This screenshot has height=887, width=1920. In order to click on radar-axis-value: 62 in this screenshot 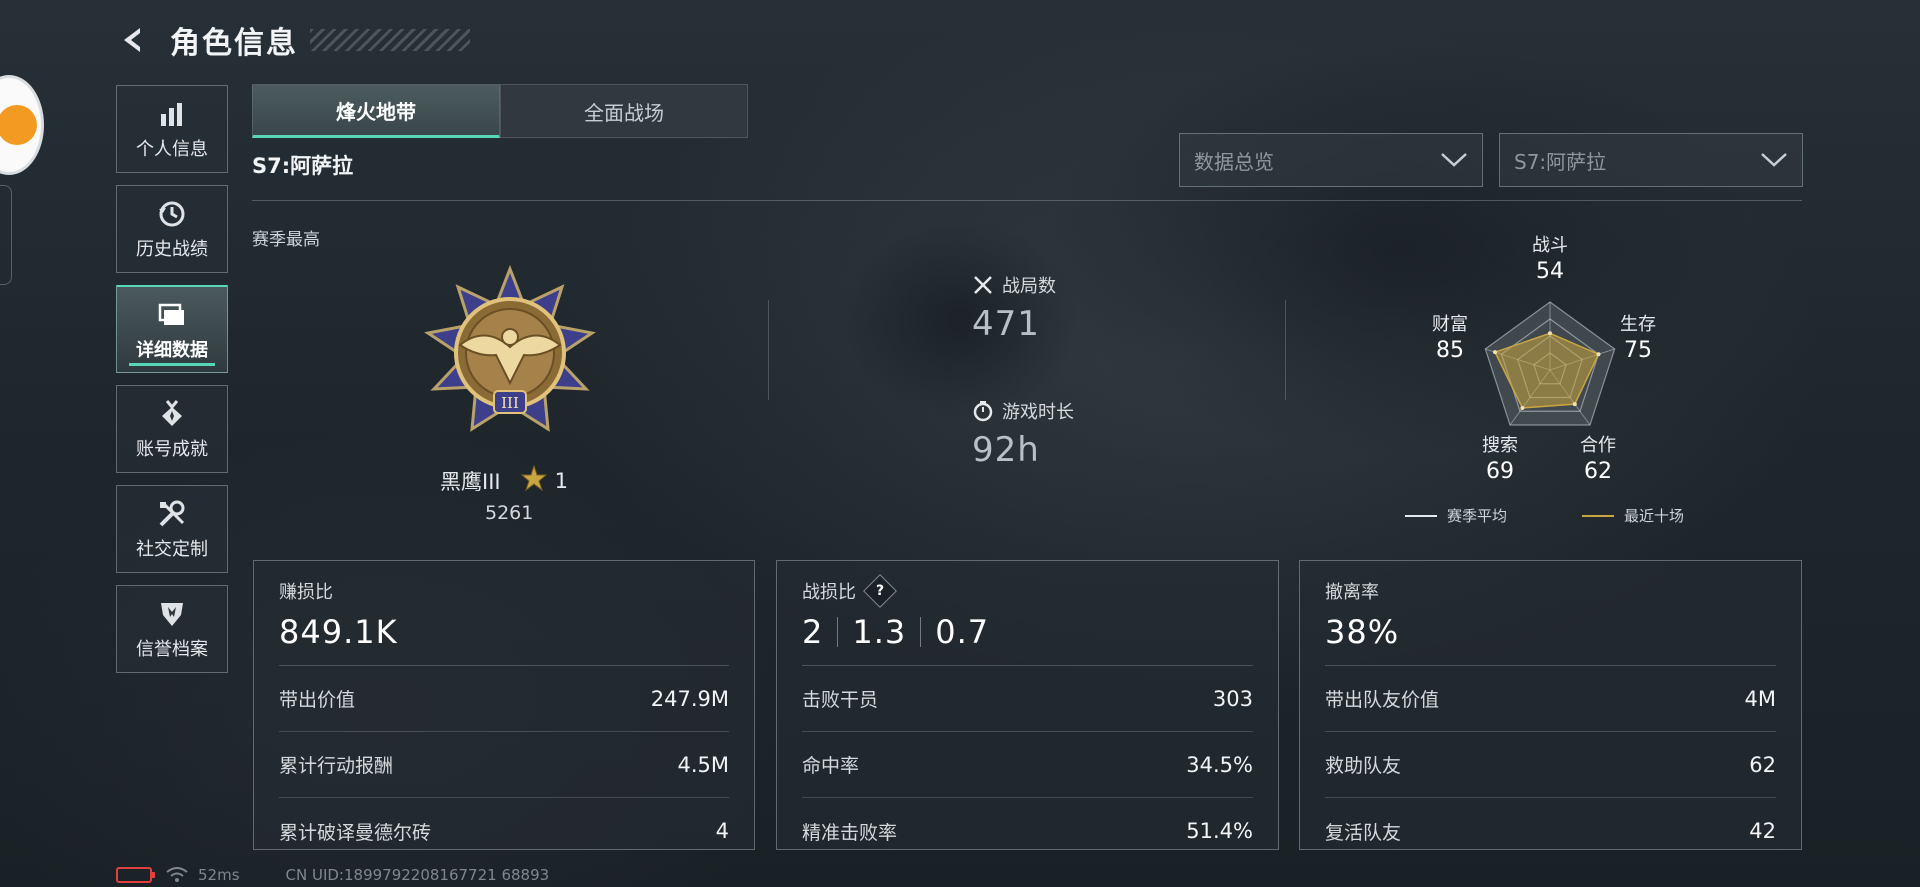, I will do `click(1598, 471)`.